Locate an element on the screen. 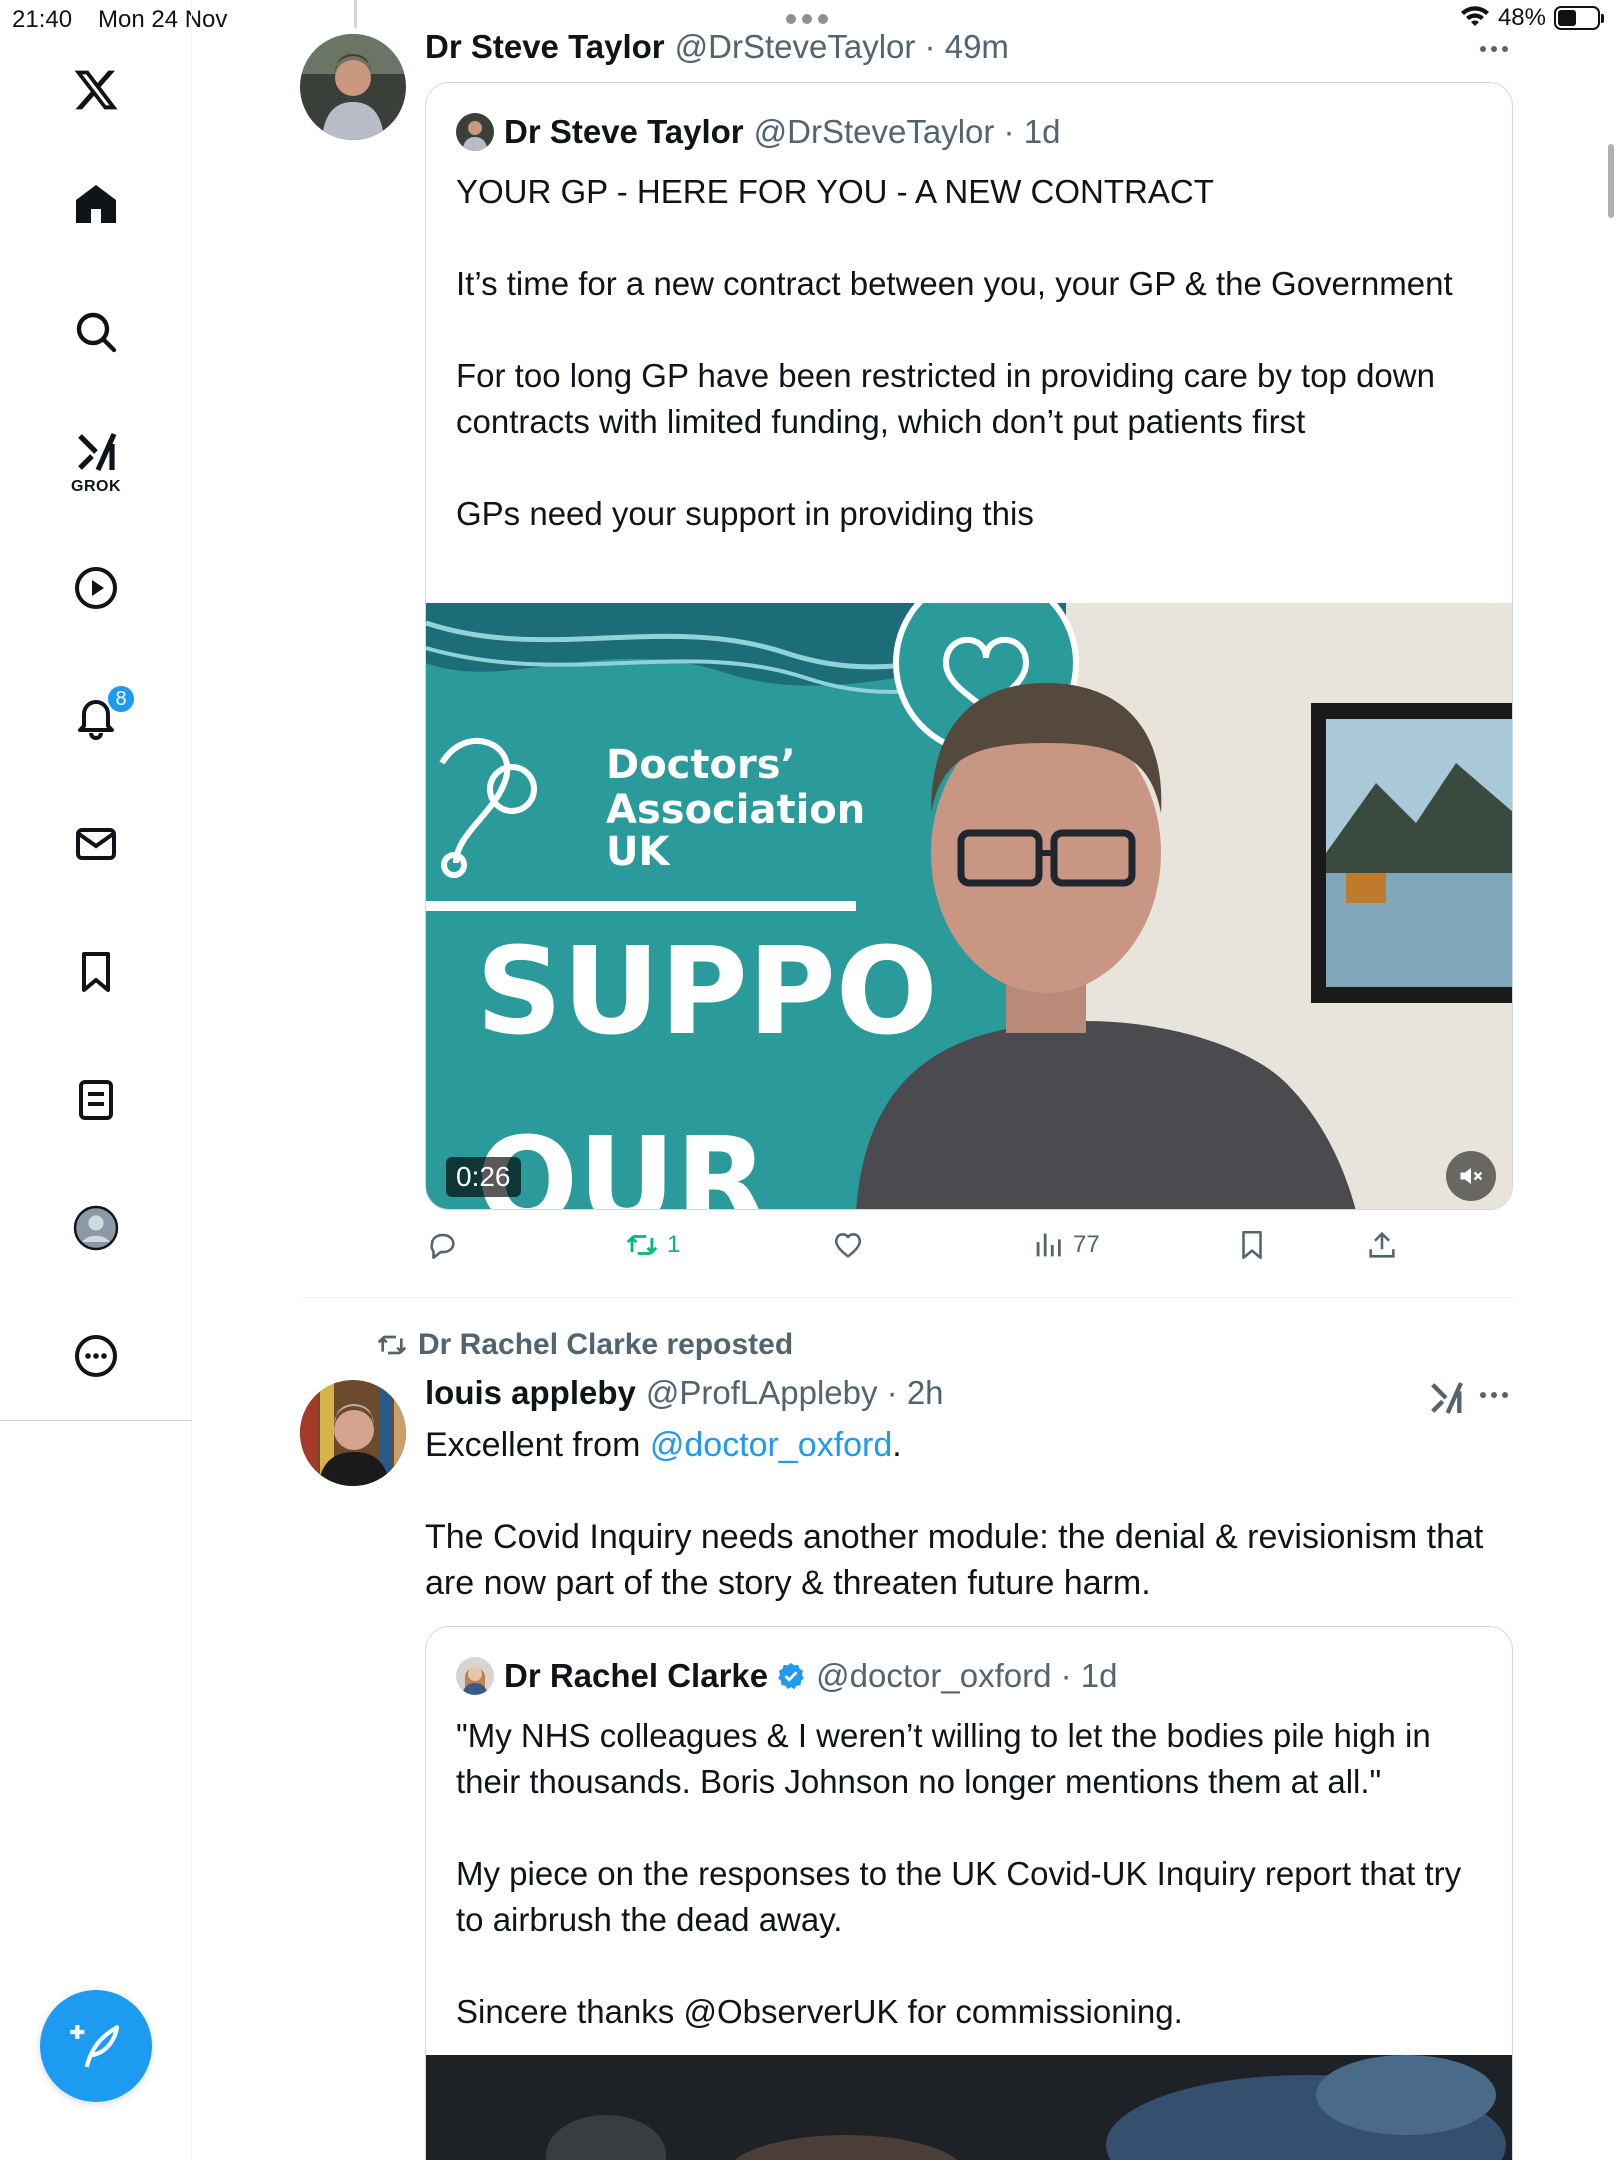  quoted-author-name: Dr Rachel Clarke is located at coordinates (636, 1675).